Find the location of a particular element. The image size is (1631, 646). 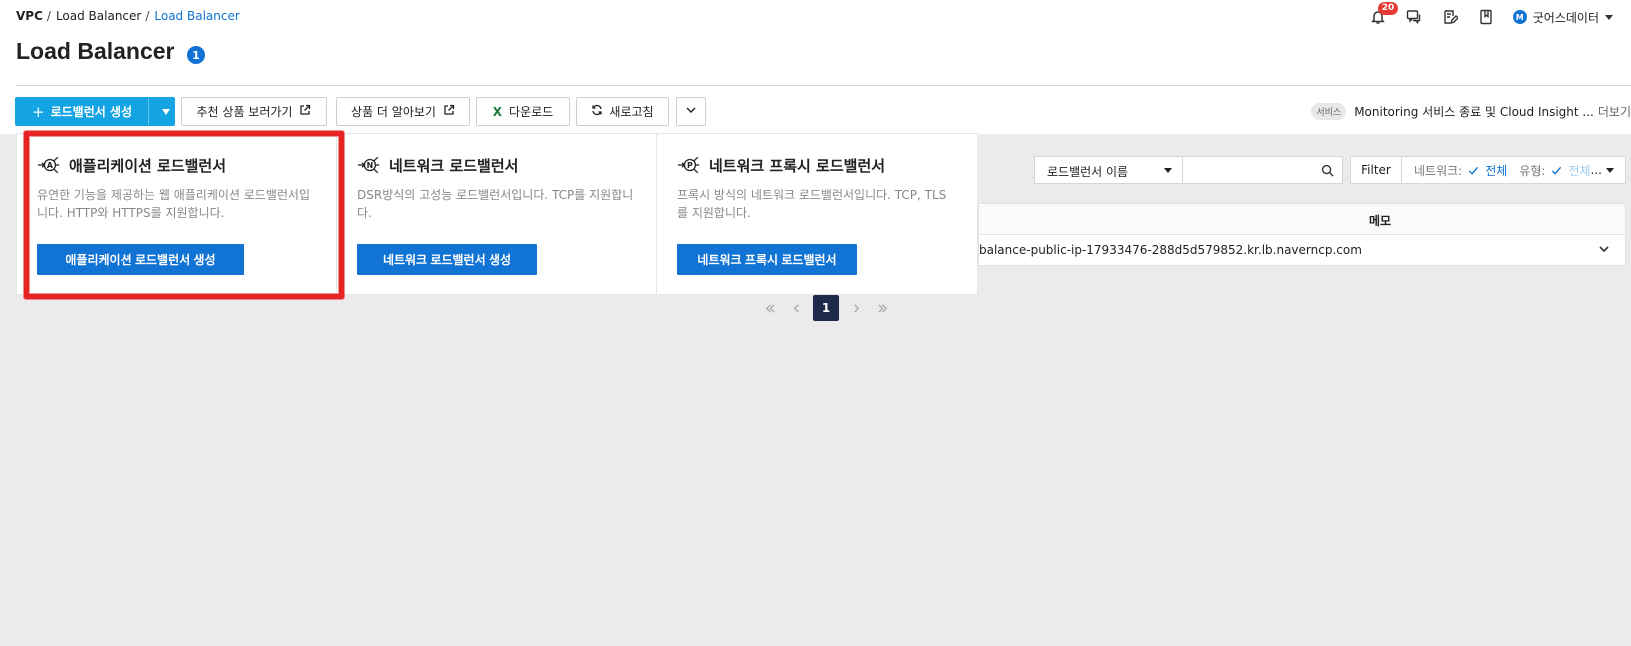

notification-badge: 20 is located at coordinates (1388, 8).